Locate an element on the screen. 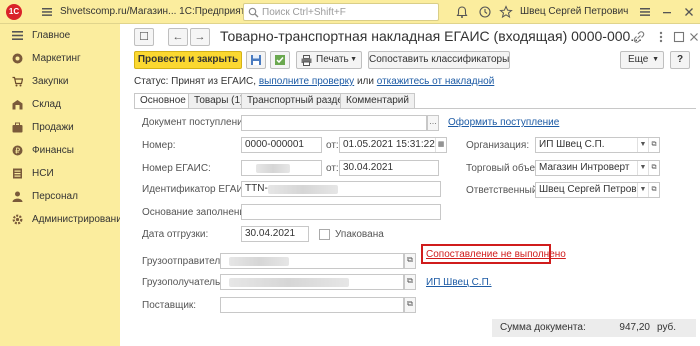 The image size is (700, 346). link-icon is located at coordinates (639, 37).